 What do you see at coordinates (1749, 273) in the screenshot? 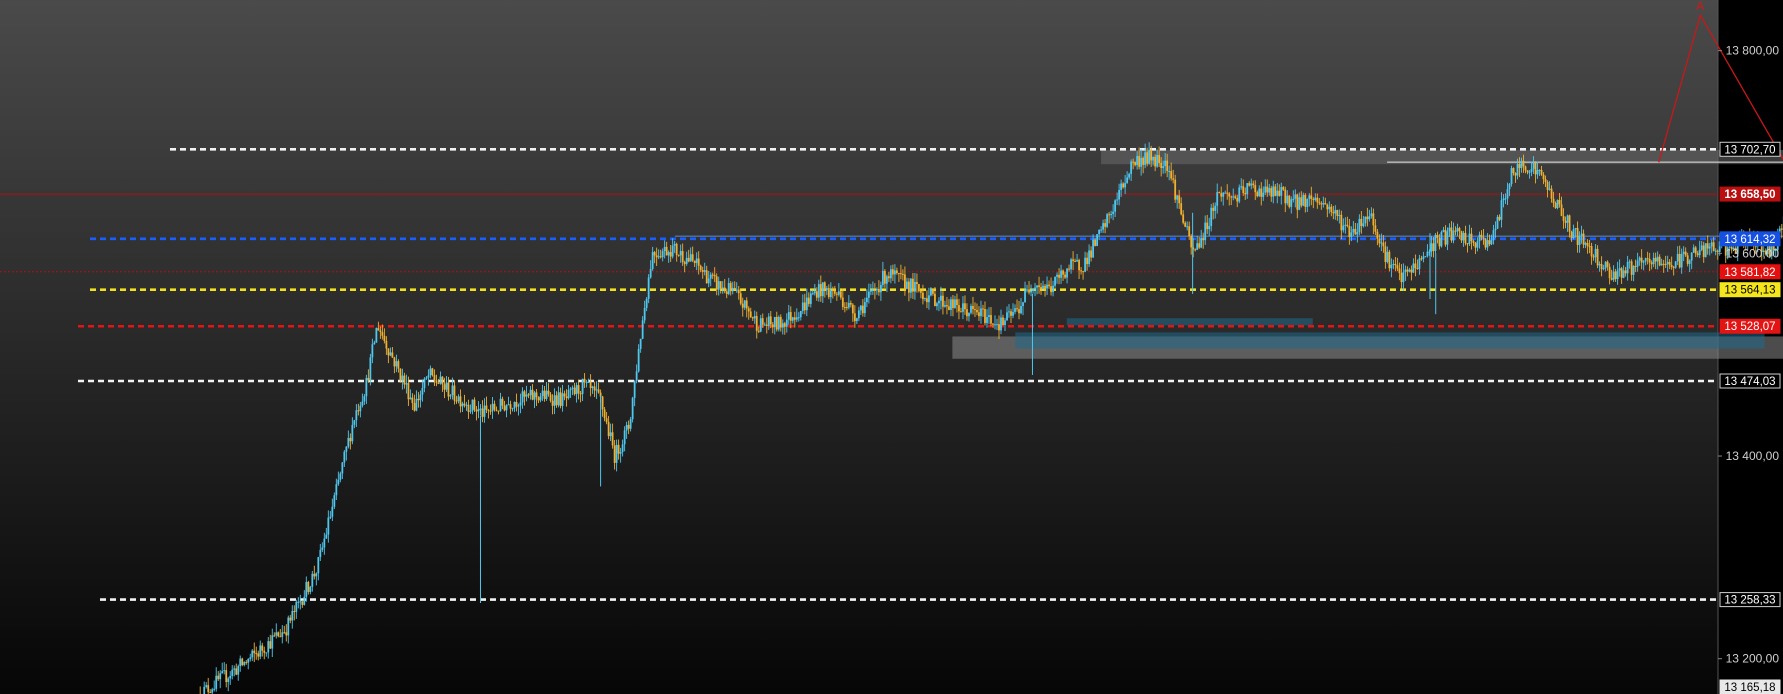
I see `level-tag-3: 13 581,82` at bounding box center [1749, 273].